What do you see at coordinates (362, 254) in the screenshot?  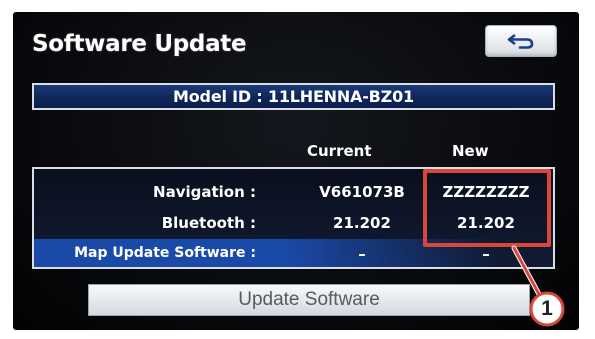 I see `current-version: –` at bounding box center [362, 254].